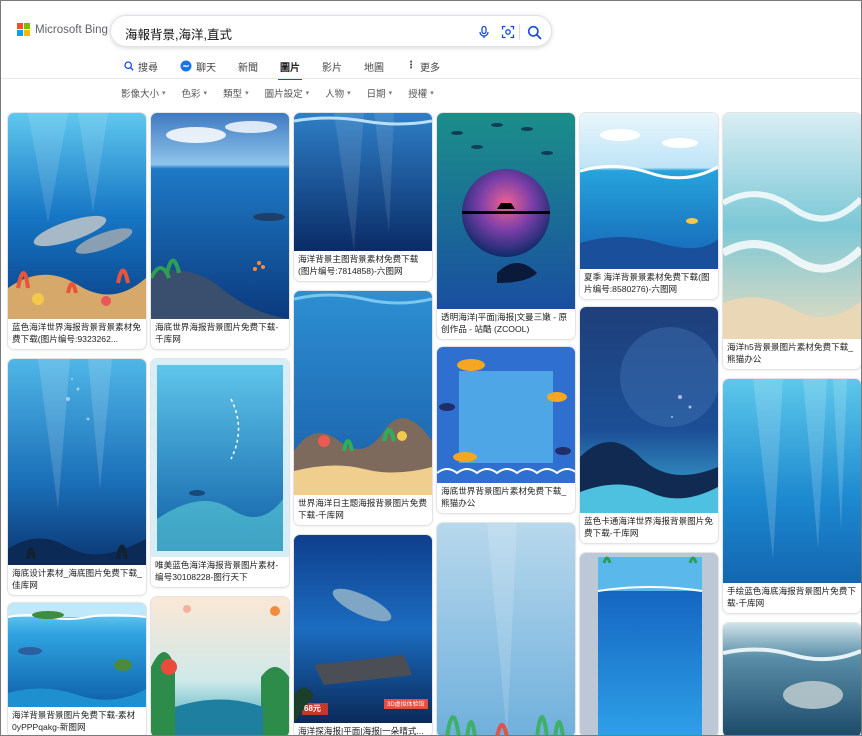  What do you see at coordinates (519, 32) in the screenshot?
I see `search-divider` at bounding box center [519, 32].